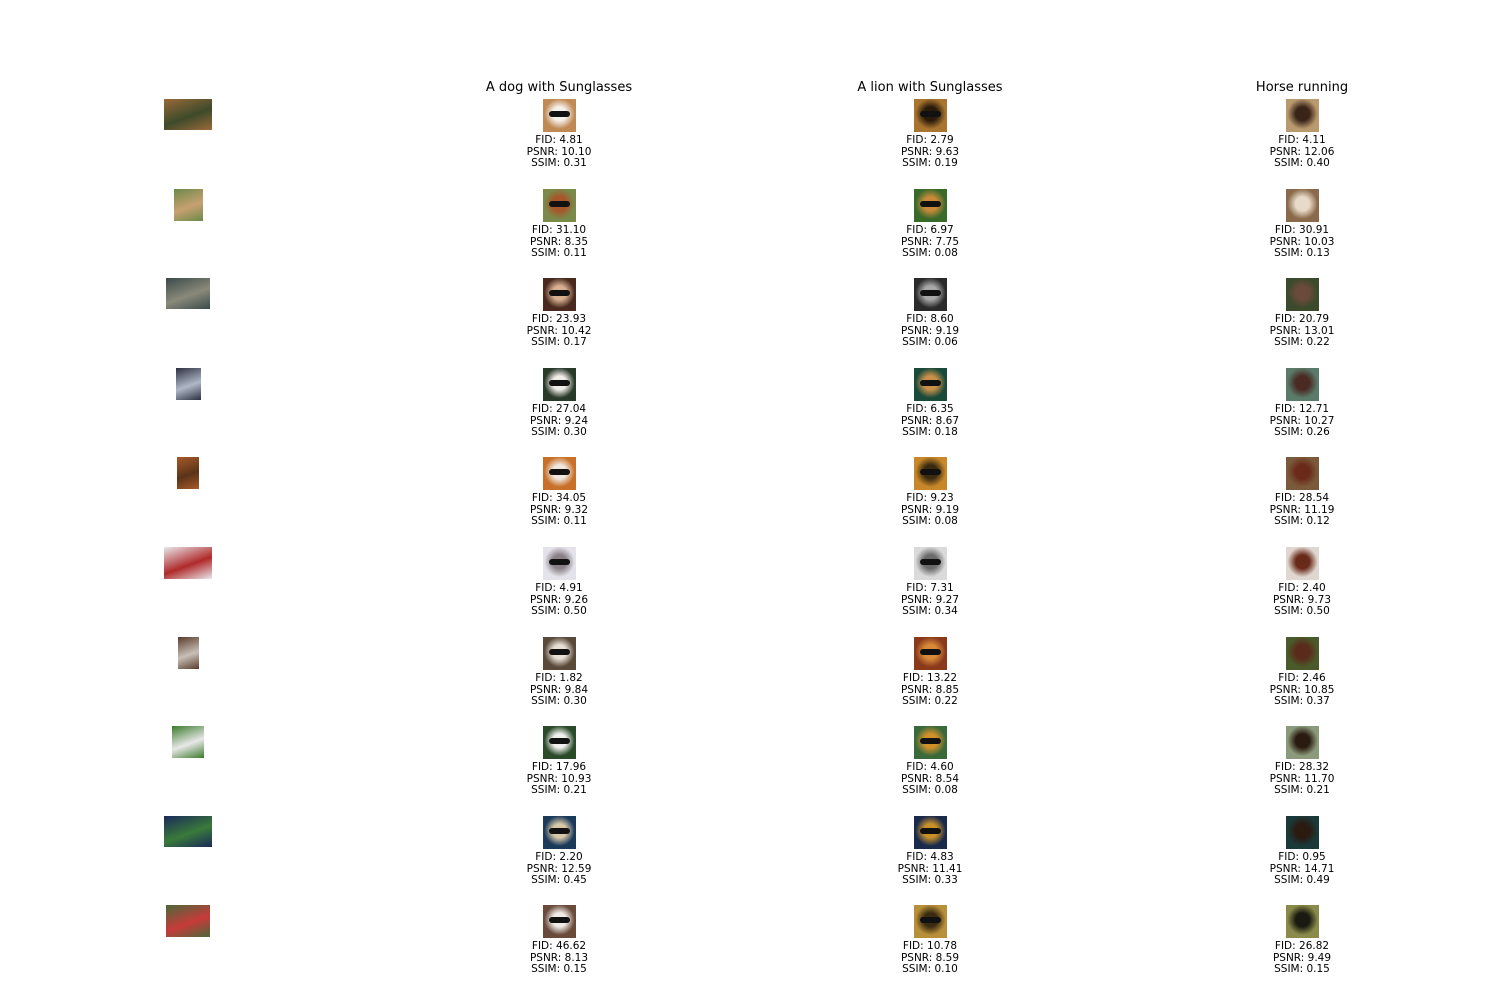  What do you see at coordinates (559, 588) in the screenshot?
I see `fid-value: FID: 4.91` at bounding box center [559, 588].